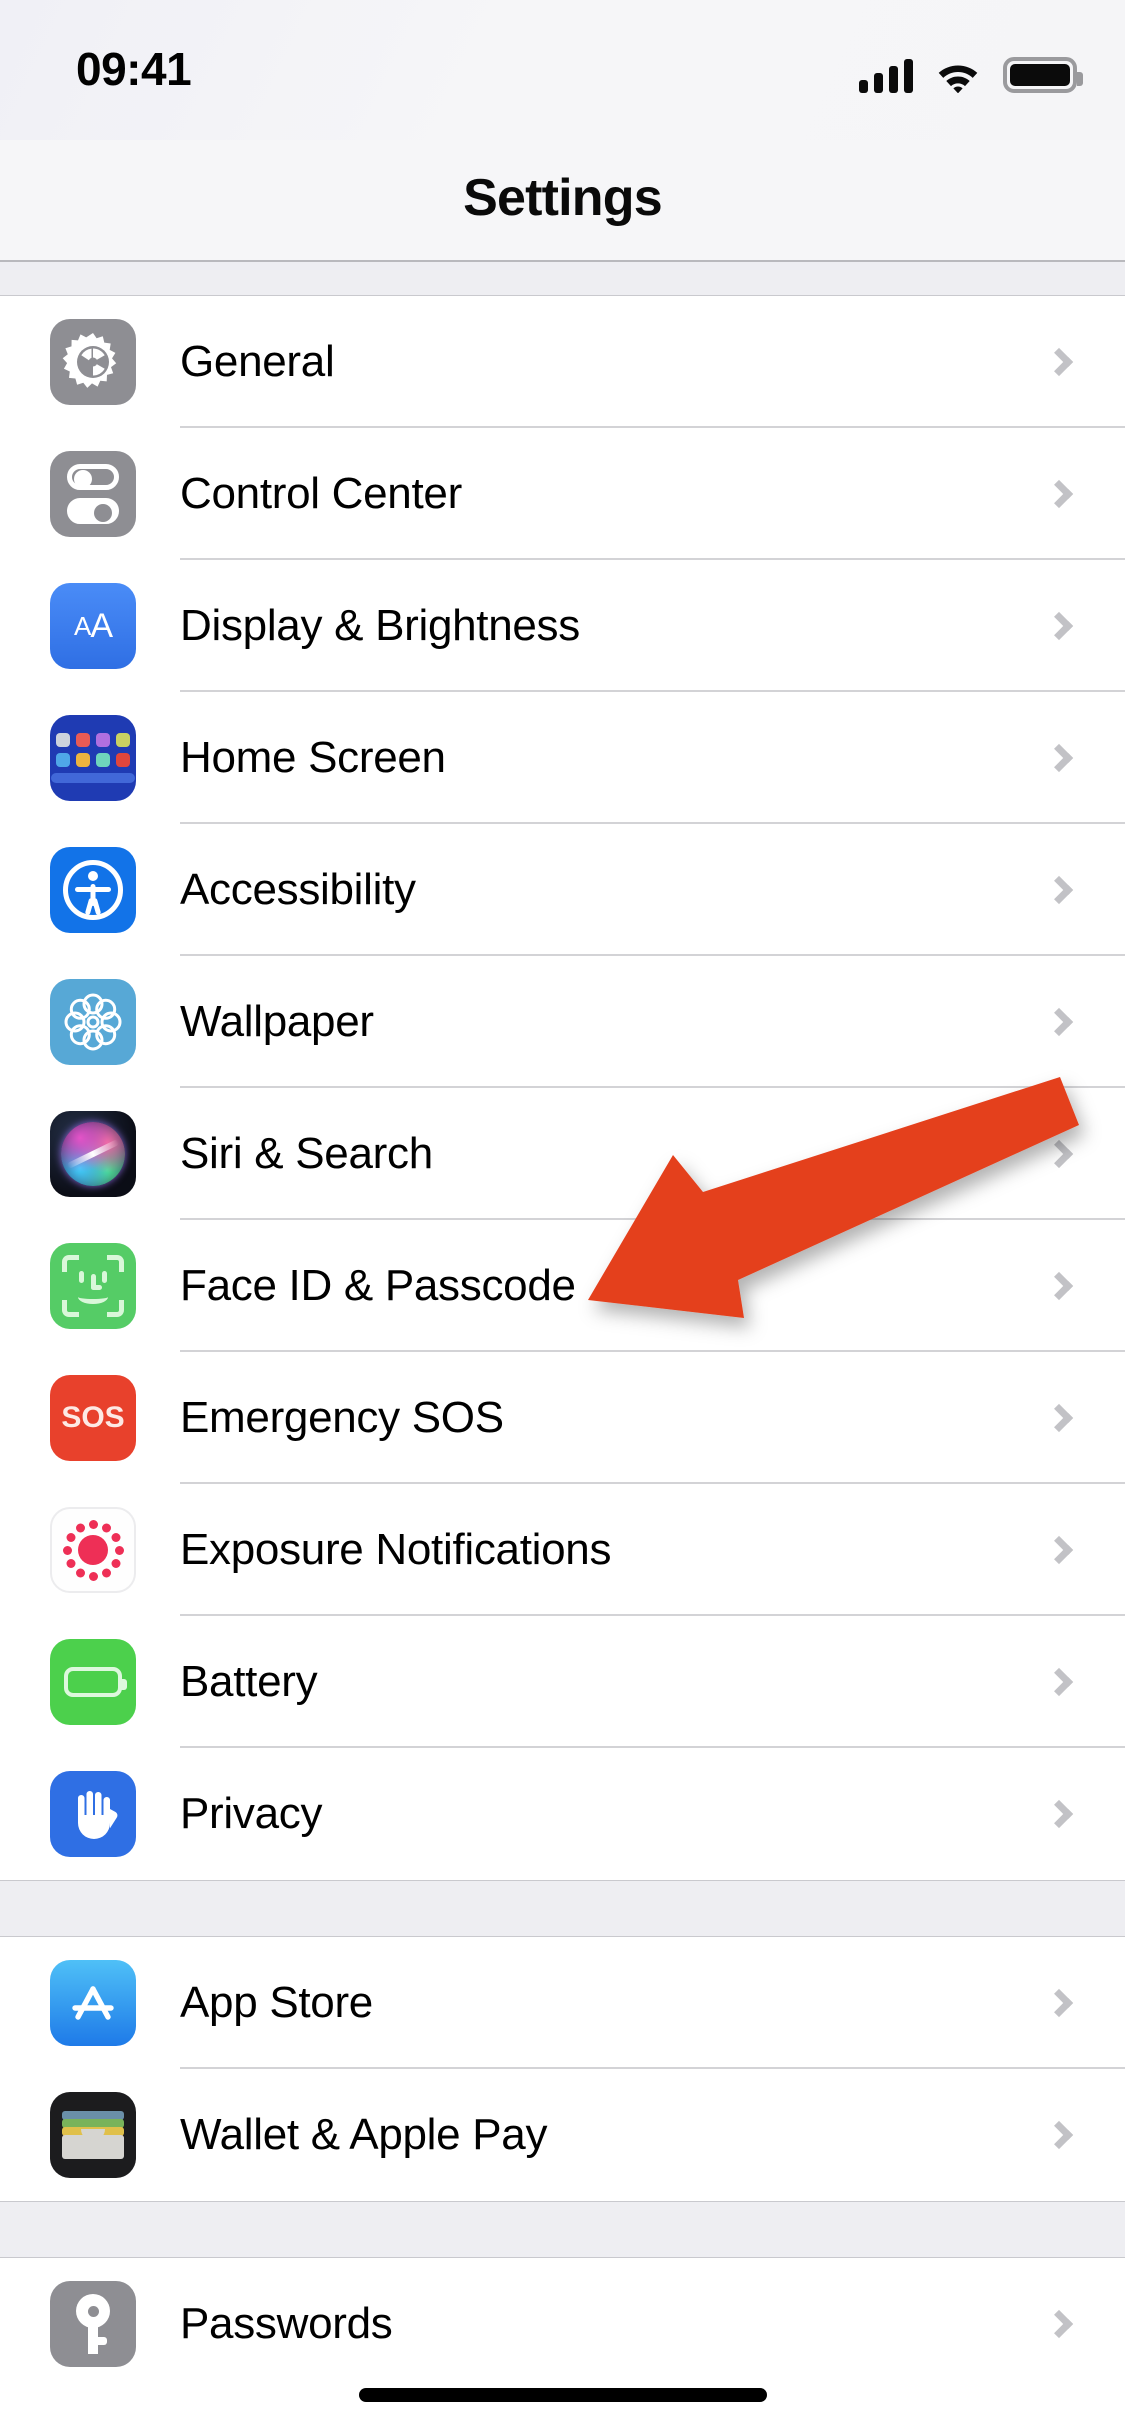  Describe the element at coordinates (93, 1154) in the screenshot. I see `siri-orb-icon` at that location.